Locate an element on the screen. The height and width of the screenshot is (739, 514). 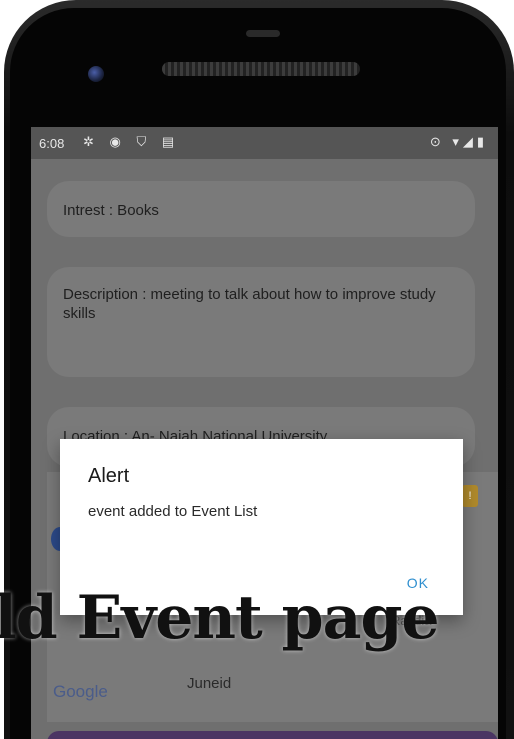
status-system-icons: ⊙ ▾◢▮ is located at coordinates (458, 141).